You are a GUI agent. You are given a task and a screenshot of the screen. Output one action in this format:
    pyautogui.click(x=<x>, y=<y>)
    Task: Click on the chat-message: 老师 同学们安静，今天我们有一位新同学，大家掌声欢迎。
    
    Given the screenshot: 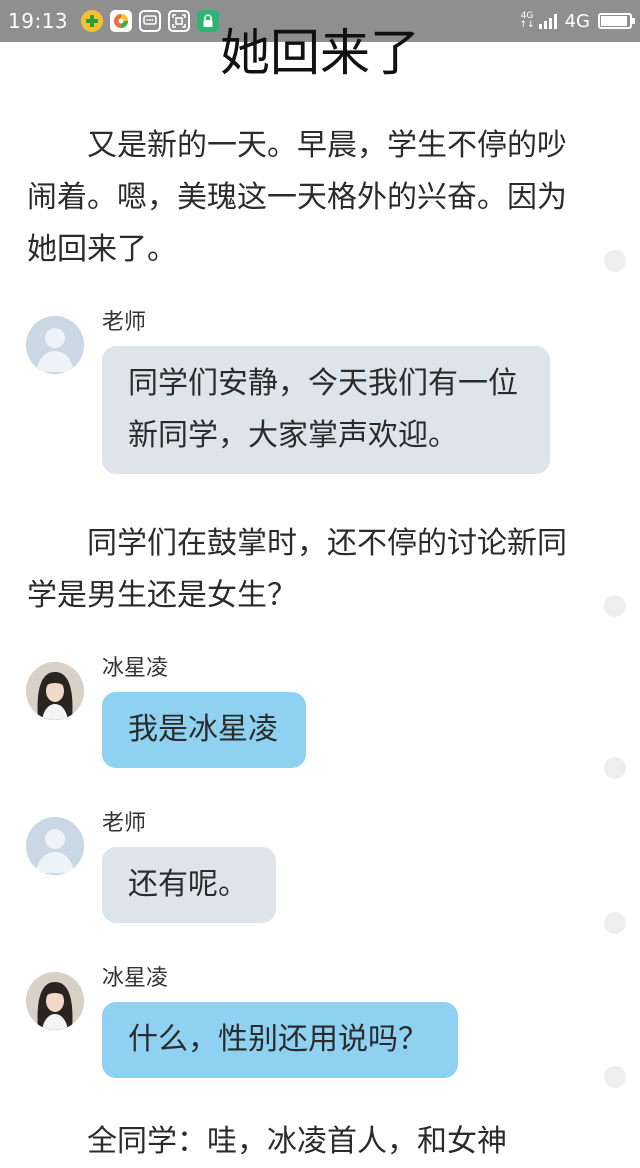 What is the action you would take?
    pyautogui.click(x=306, y=393)
    